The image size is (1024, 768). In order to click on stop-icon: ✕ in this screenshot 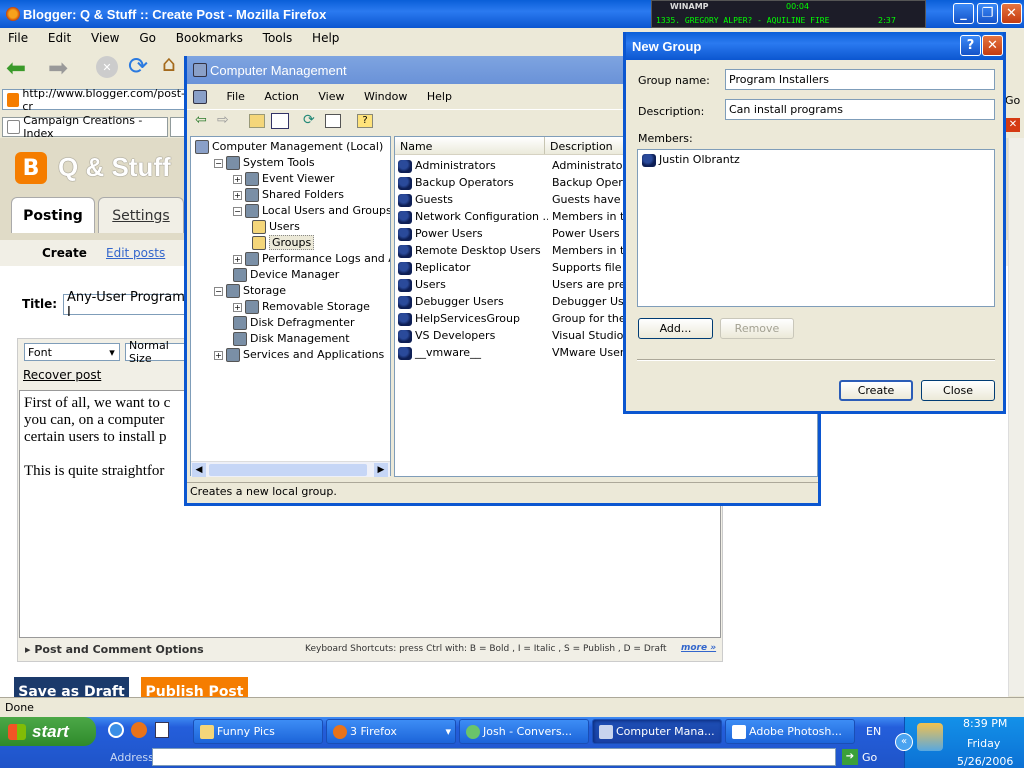, I will do `click(107, 67)`.